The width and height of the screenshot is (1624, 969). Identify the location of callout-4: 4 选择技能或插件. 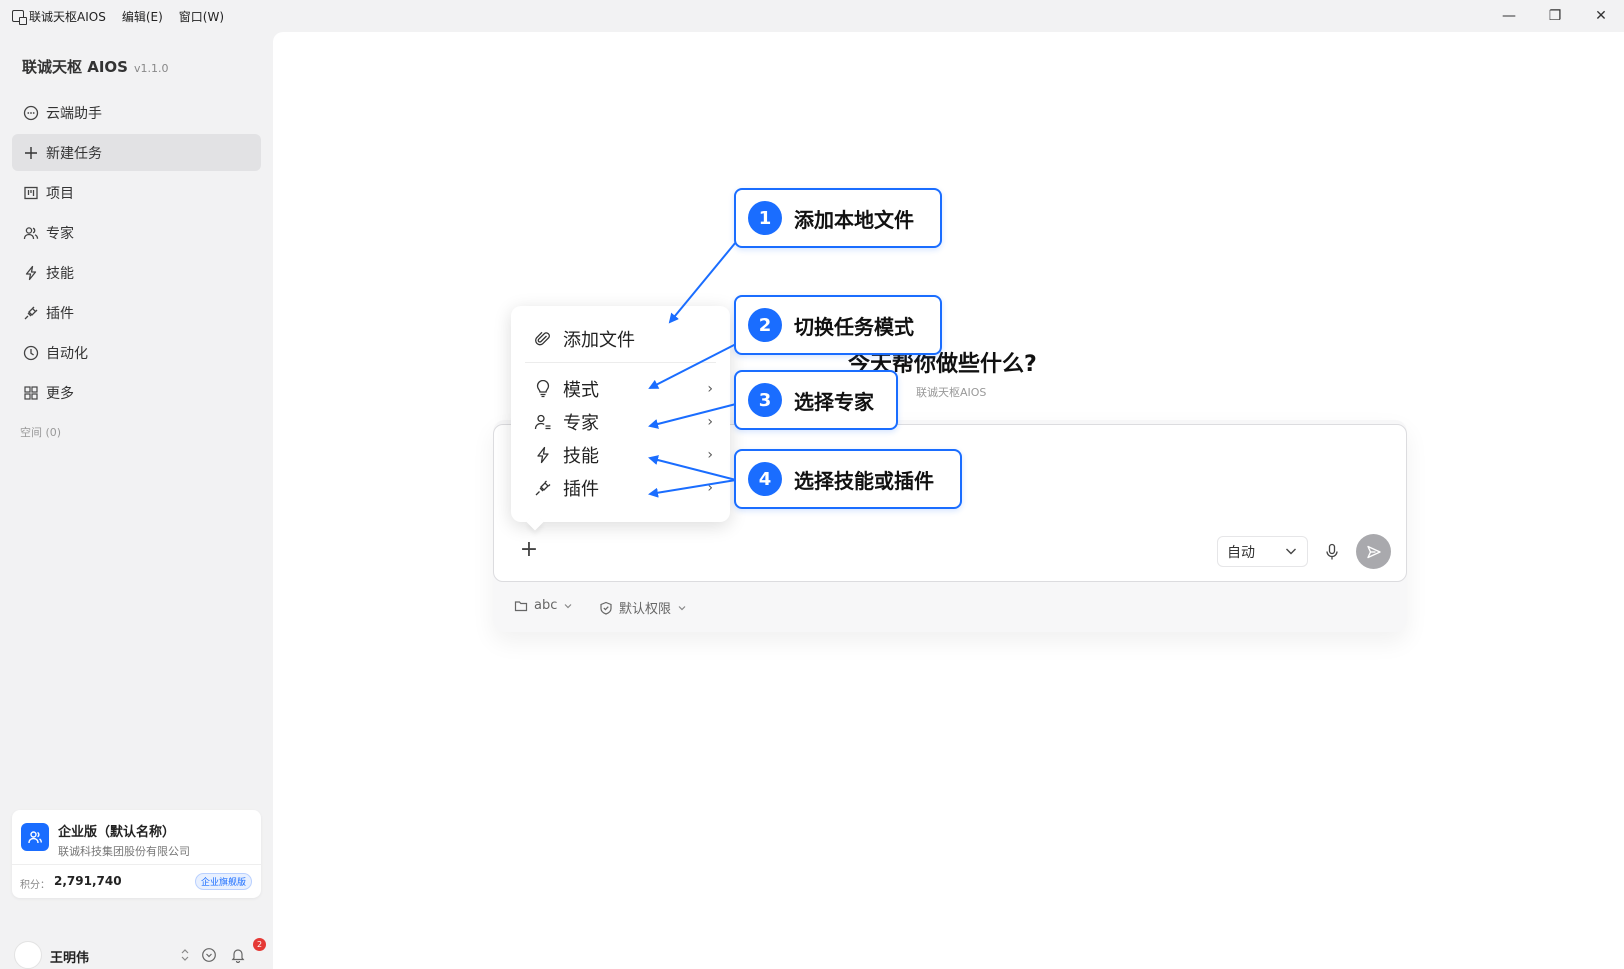
(848, 479).